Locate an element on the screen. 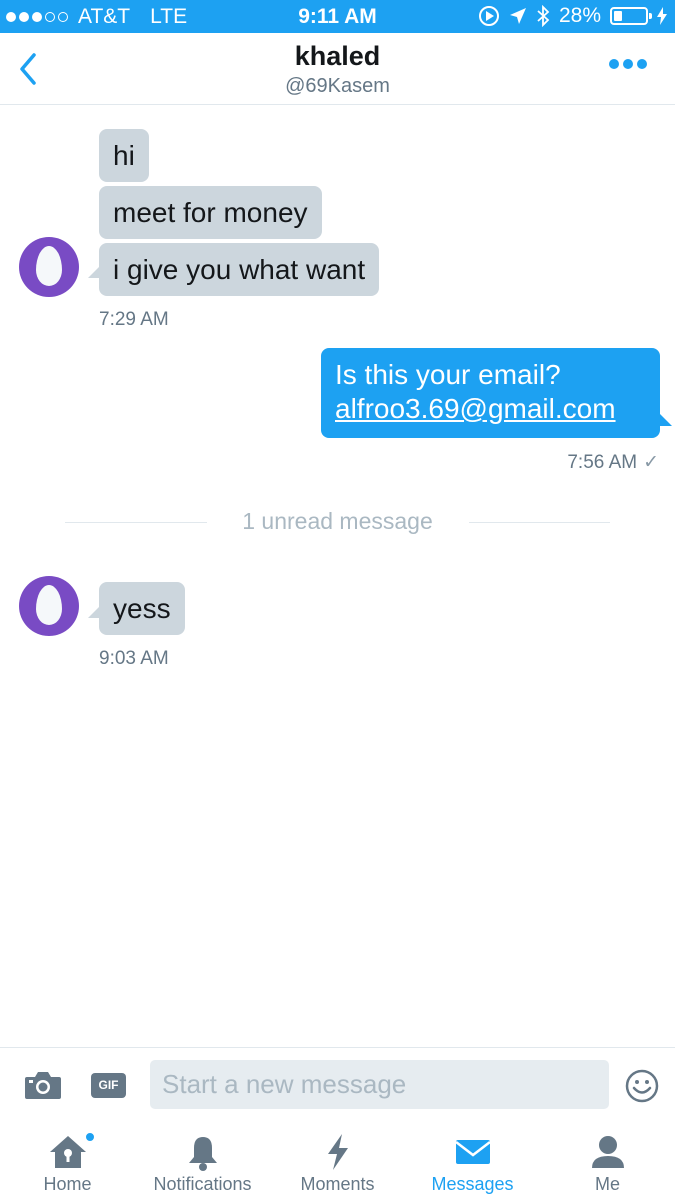 This screenshot has height=1200, width=675. tab-label: Notifications is located at coordinates (202, 1184).